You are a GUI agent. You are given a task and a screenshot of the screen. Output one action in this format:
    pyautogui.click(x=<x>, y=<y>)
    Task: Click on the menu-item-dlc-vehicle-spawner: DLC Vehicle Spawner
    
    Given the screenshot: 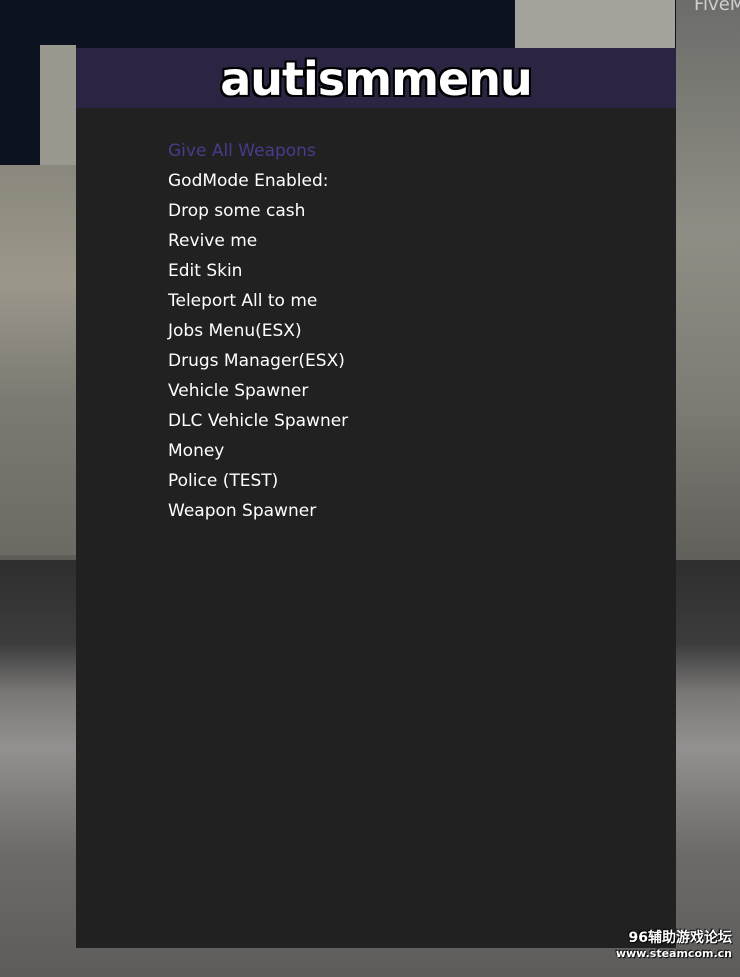 What is the action you would take?
    pyautogui.click(x=258, y=421)
    